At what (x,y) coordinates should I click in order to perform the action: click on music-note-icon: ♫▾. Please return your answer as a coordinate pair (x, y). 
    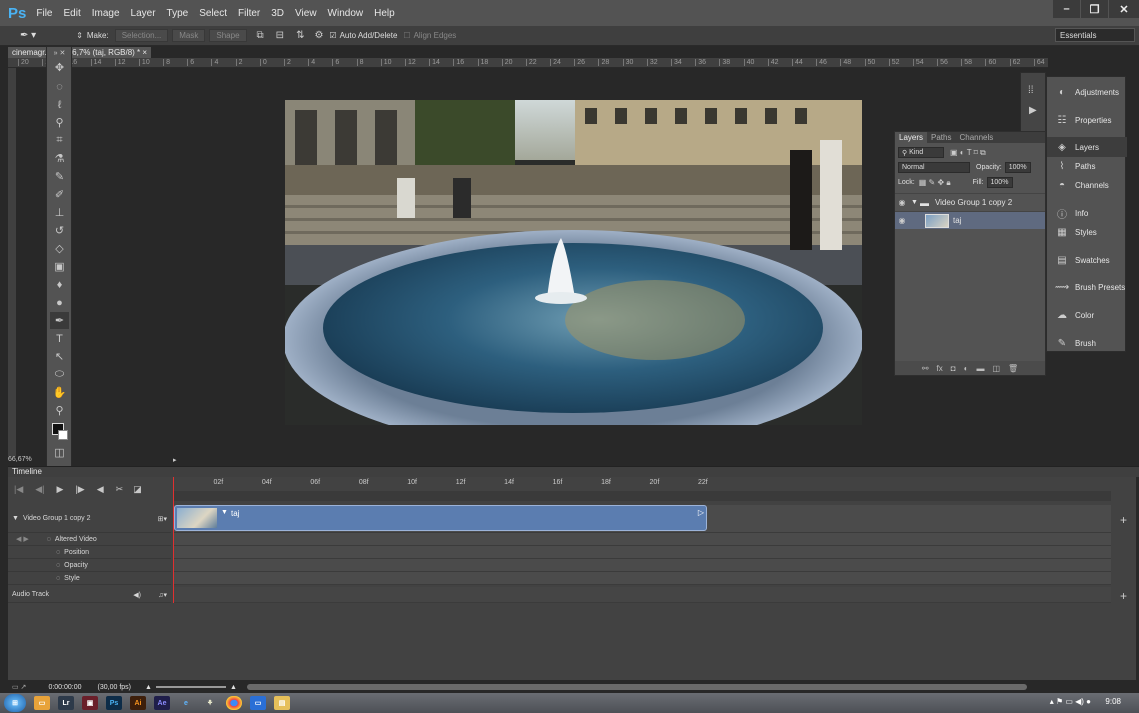
    Looking at the image, I should click on (162, 595).